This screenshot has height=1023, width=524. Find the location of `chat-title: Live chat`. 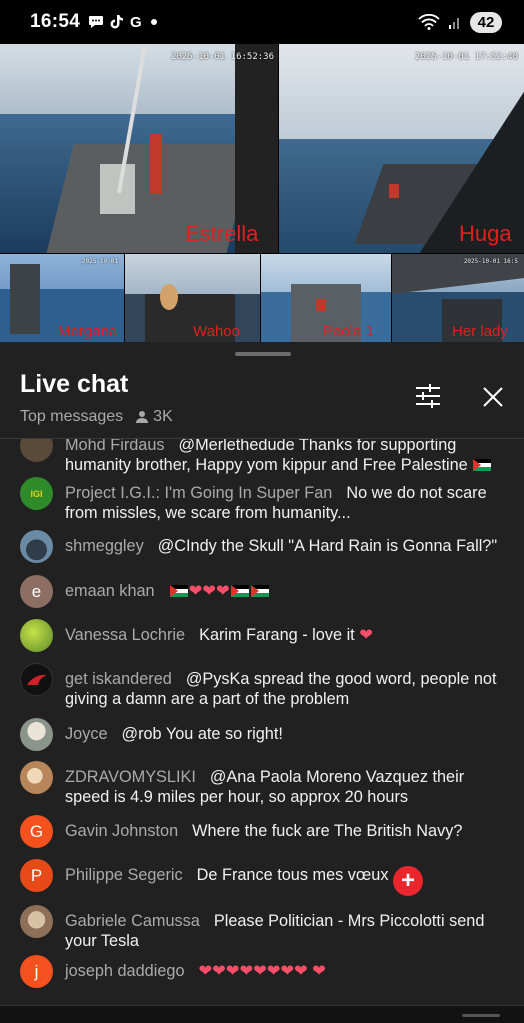

chat-title: Live chat is located at coordinates (74, 384).